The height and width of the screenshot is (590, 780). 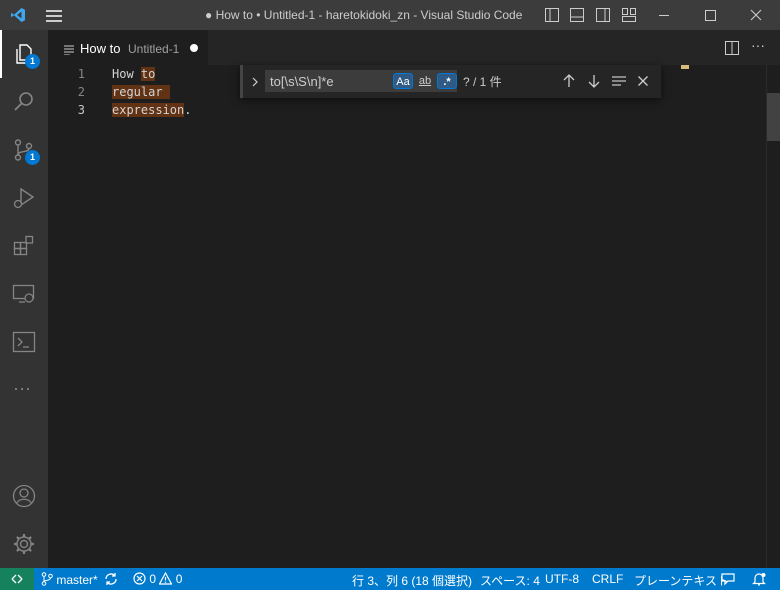 I want to click on code-line: How to, so click(x=134, y=74).